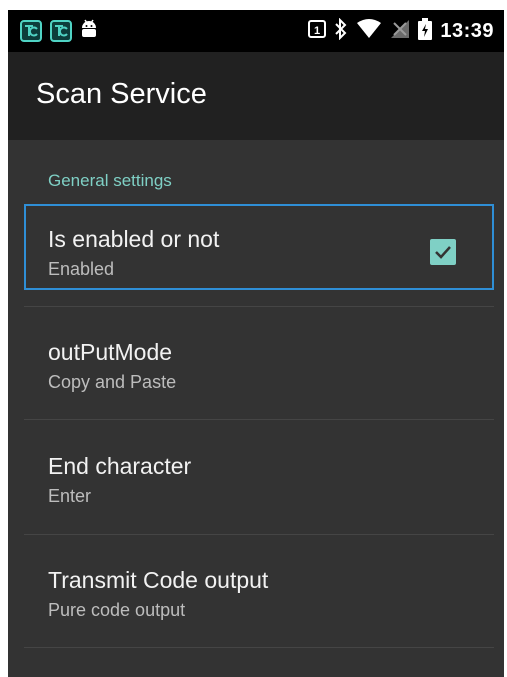  I want to click on wifi-icon, so click(369, 31).